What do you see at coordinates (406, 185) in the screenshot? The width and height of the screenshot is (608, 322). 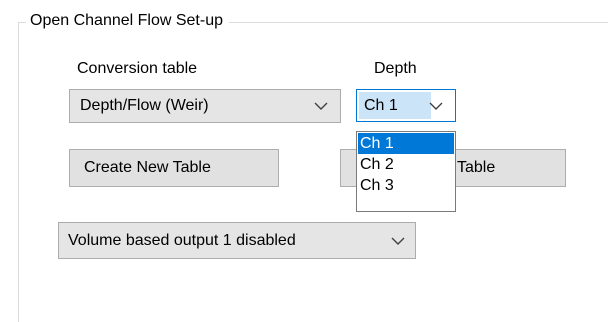 I see `dropdown-option-ch3: Ch 3` at bounding box center [406, 185].